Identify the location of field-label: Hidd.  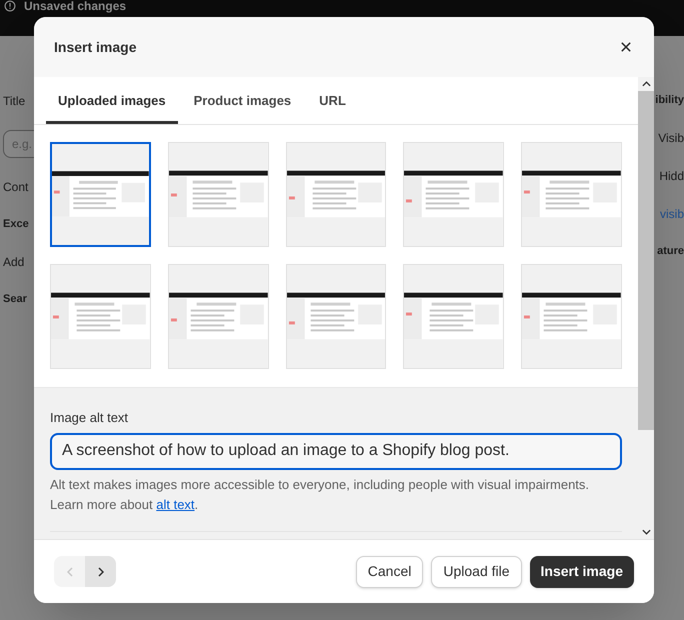
(671, 176).